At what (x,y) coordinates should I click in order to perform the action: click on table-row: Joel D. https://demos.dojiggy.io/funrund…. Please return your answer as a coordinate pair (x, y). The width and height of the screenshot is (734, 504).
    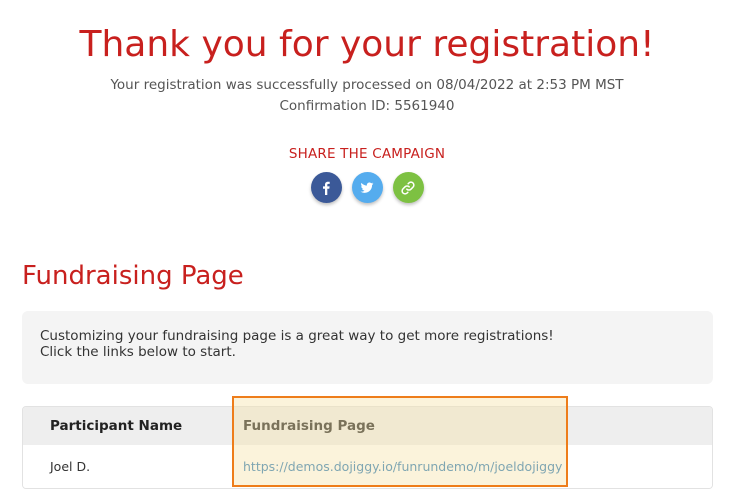
    Looking at the image, I should click on (367, 466).